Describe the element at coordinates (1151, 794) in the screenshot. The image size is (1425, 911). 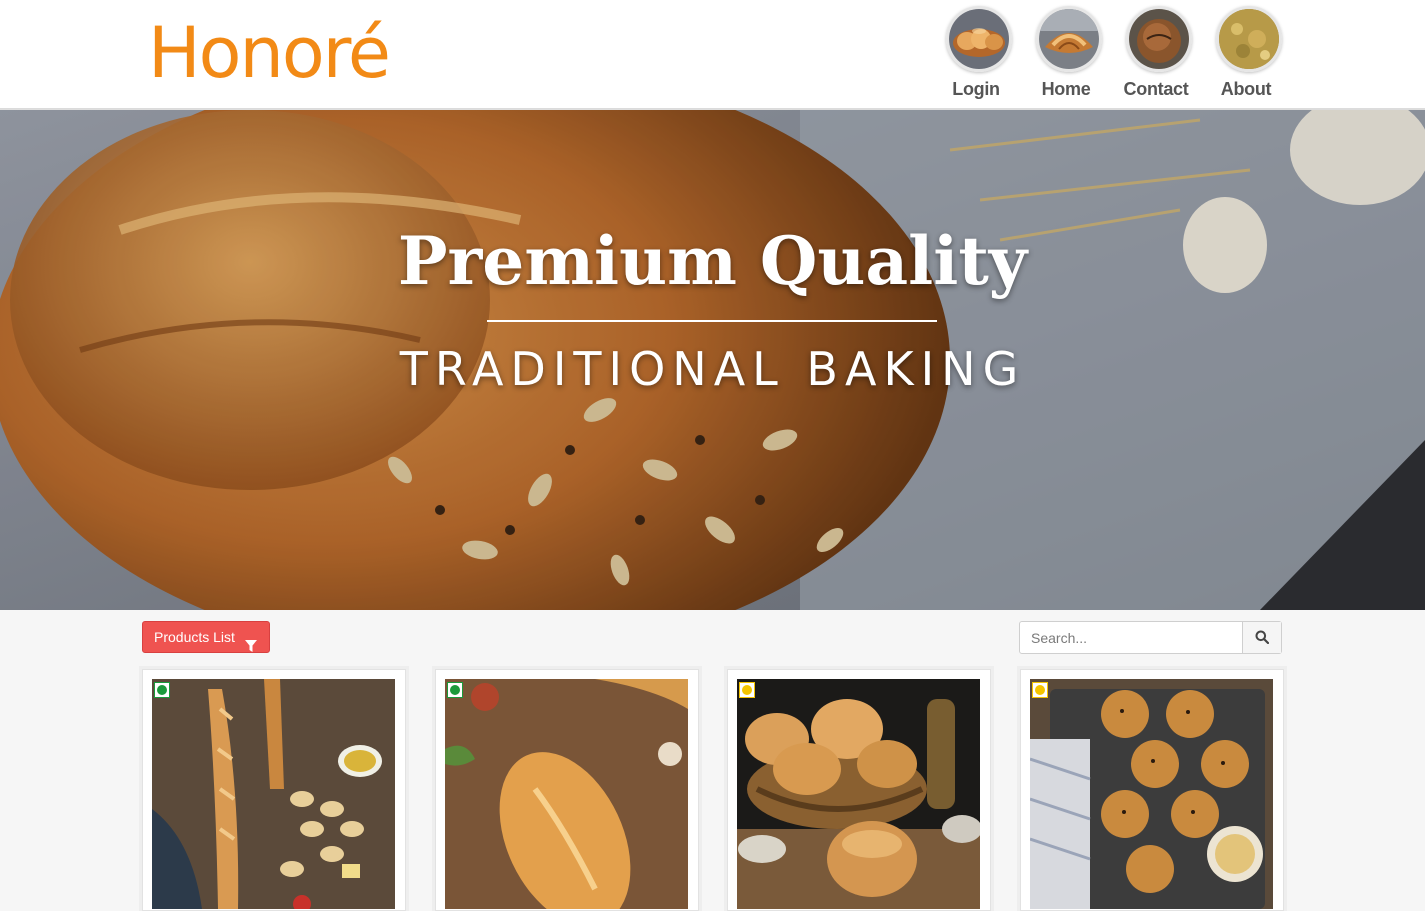
I see `product-image-buns-tray` at that location.